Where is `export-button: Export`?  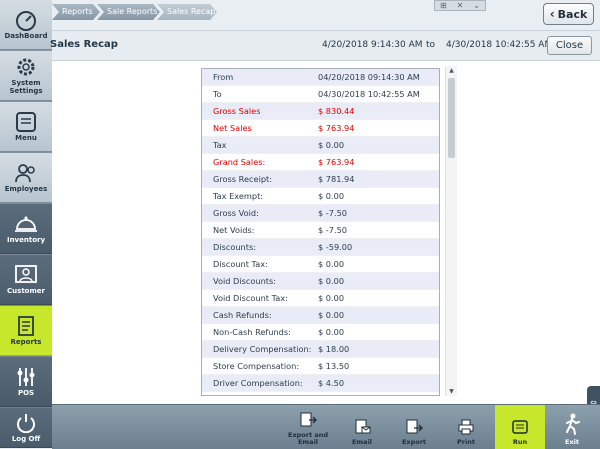 export-button: Export is located at coordinates (414, 427).